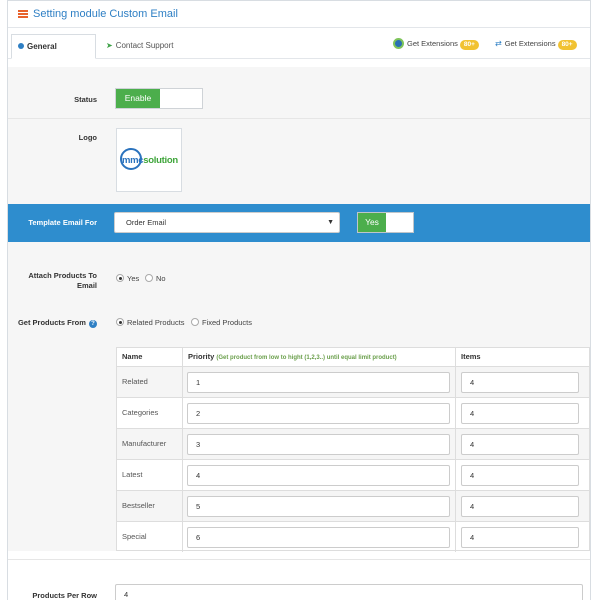 The width and height of the screenshot is (600, 600). What do you see at coordinates (53, 54) in the screenshot?
I see `tab-general-settings: General Settings` at bounding box center [53, 54].